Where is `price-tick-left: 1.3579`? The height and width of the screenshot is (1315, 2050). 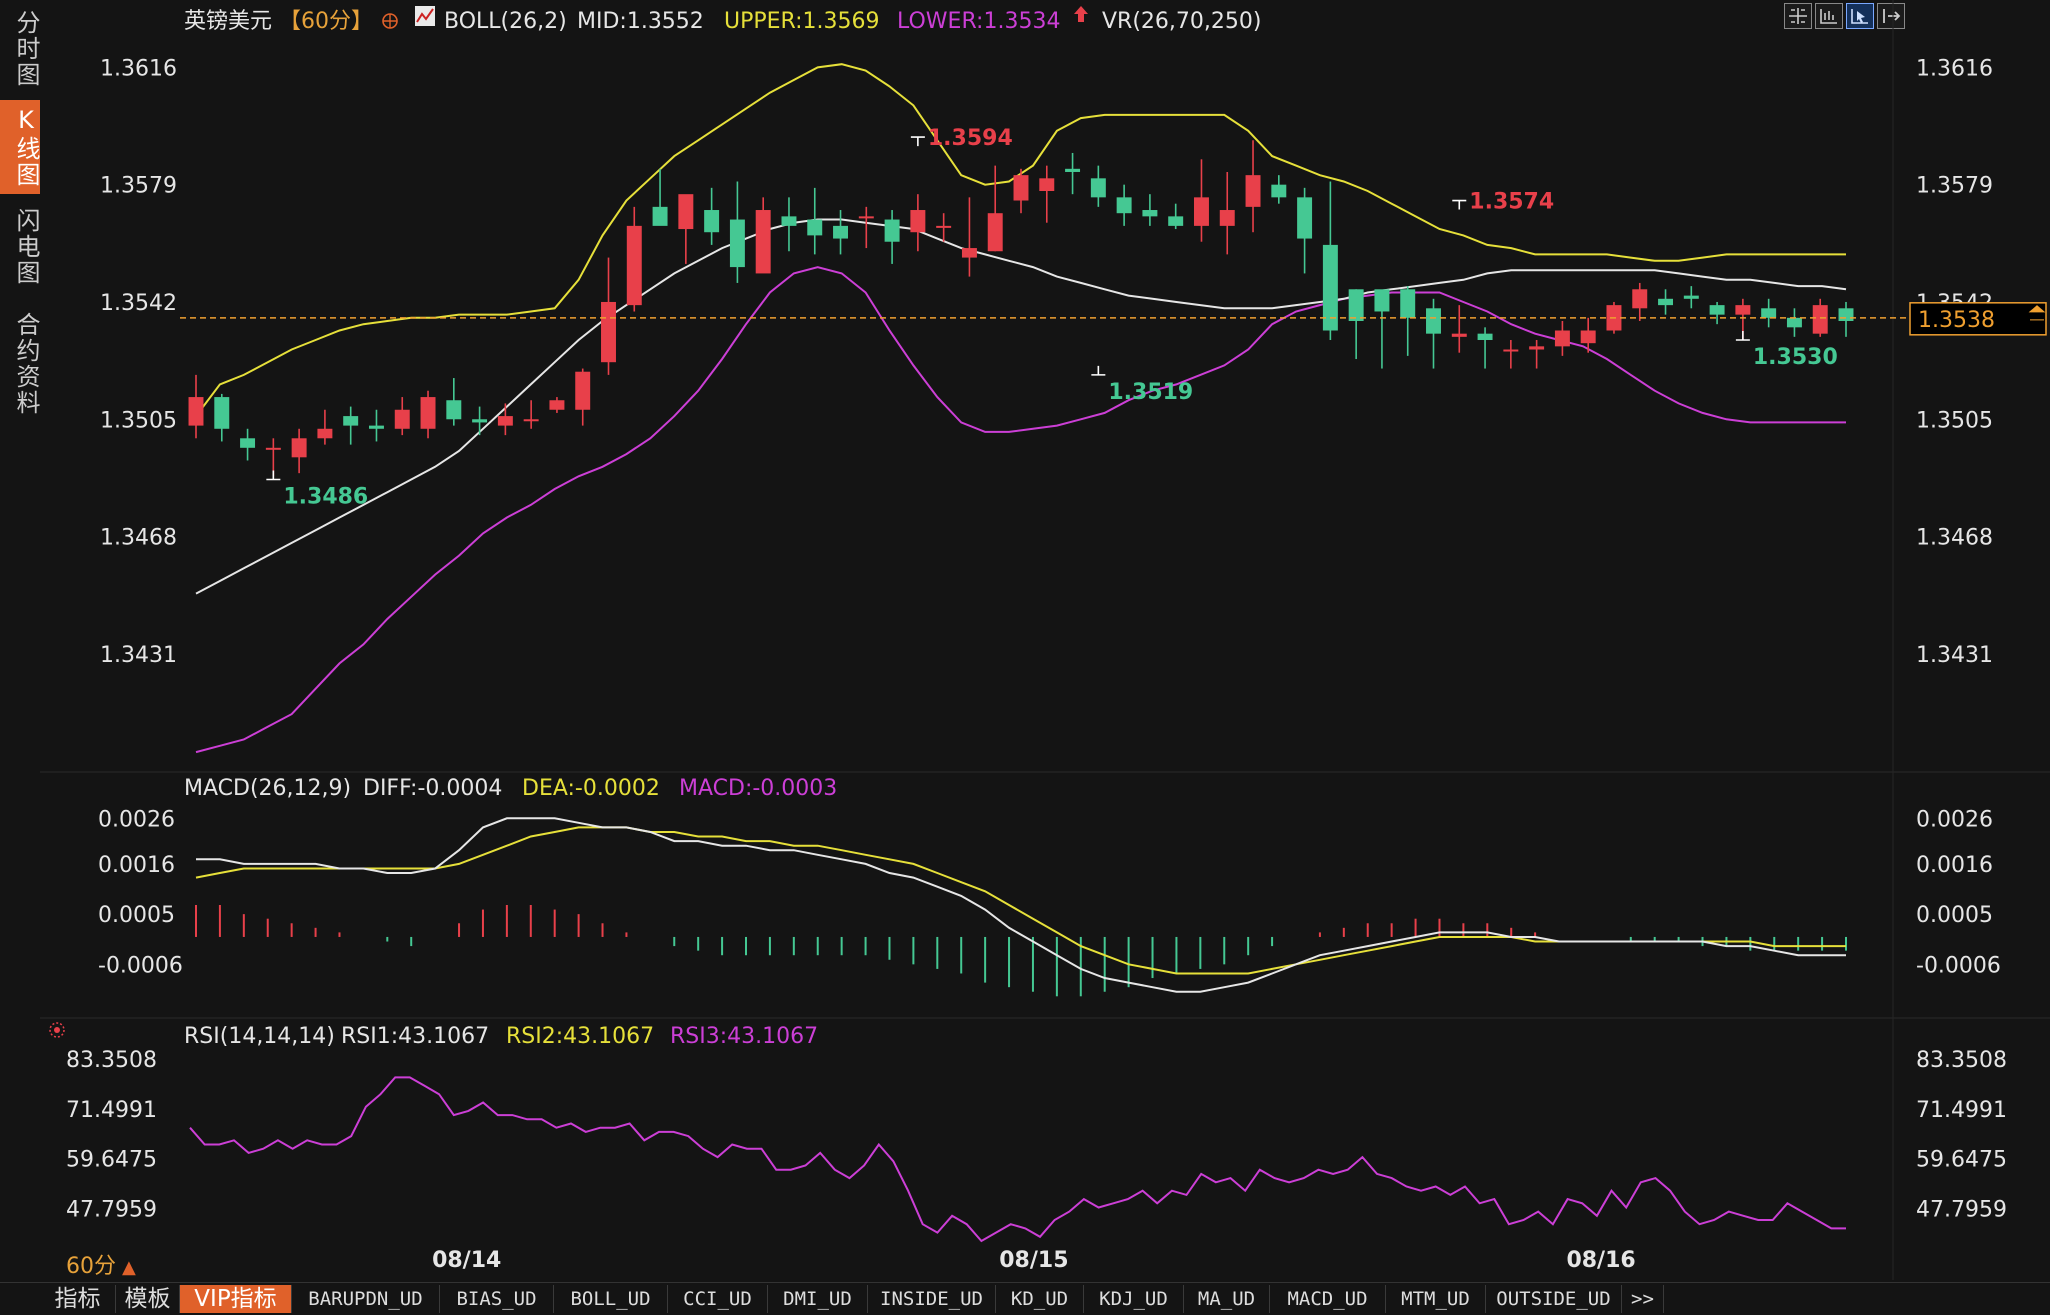 price-tick-left: 1.3579 is located at coordinates (138, 186).